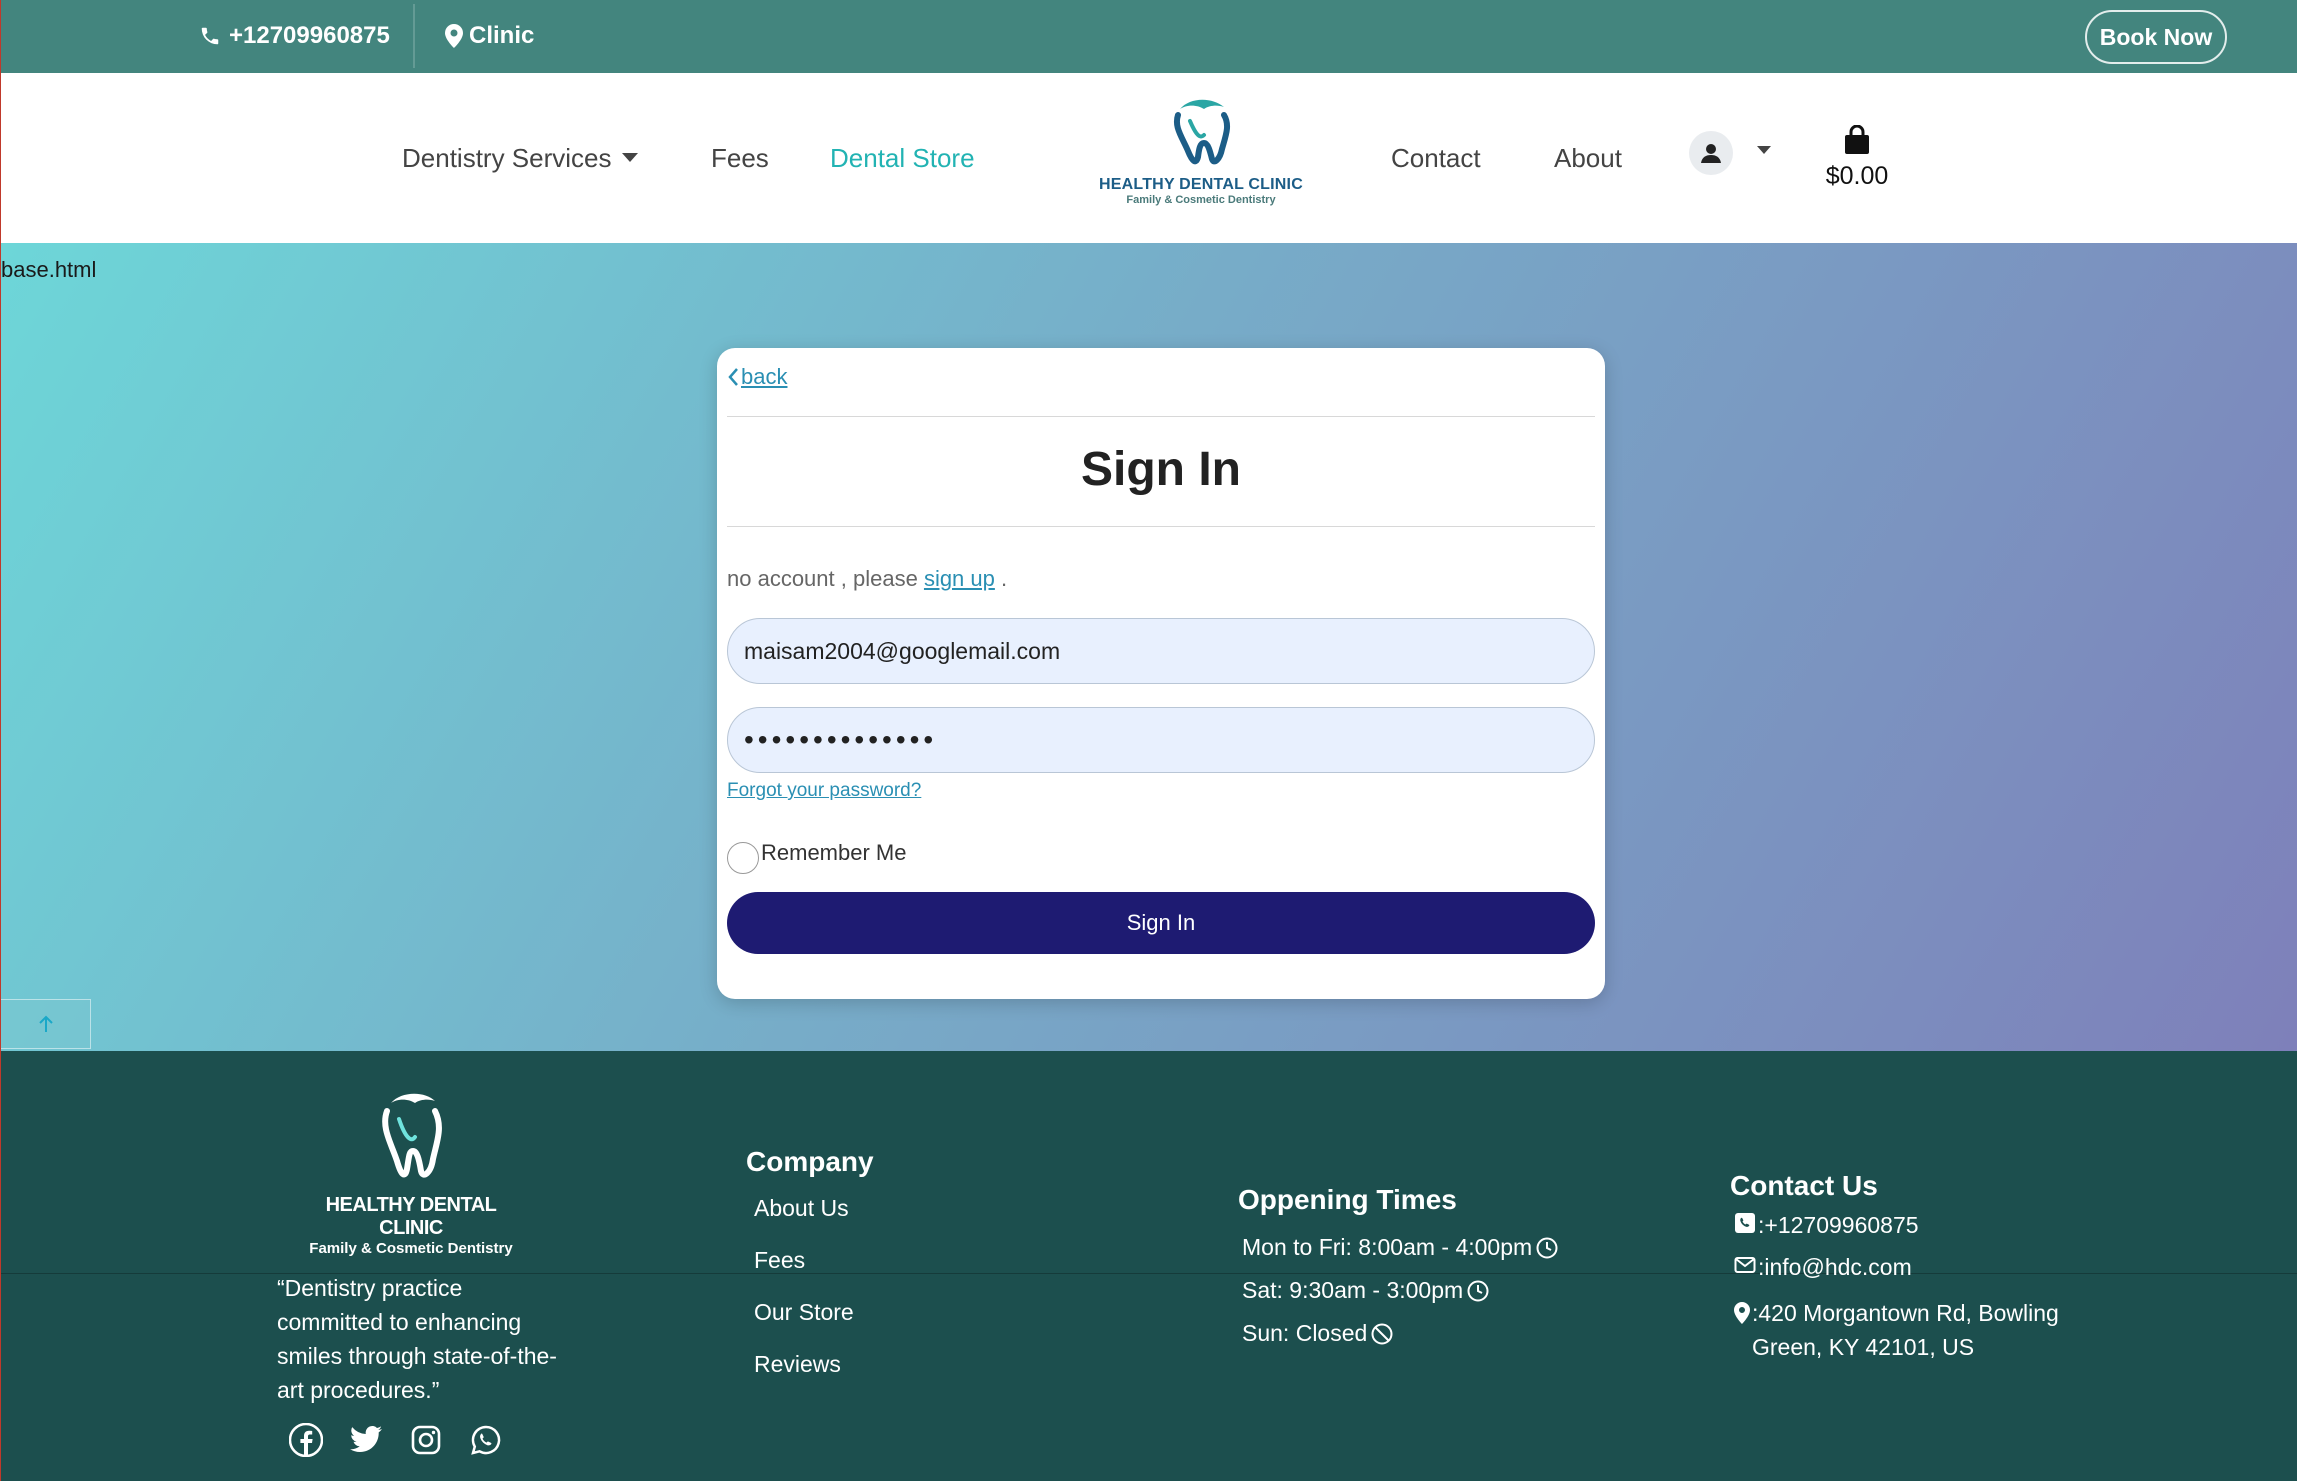 The image size is (2297, 1481). What do you see at coordinates (1305, 1333) in the screenshot?
I see `hours-sunday: Sun: Closed` at bounding box center [1305, 1333].